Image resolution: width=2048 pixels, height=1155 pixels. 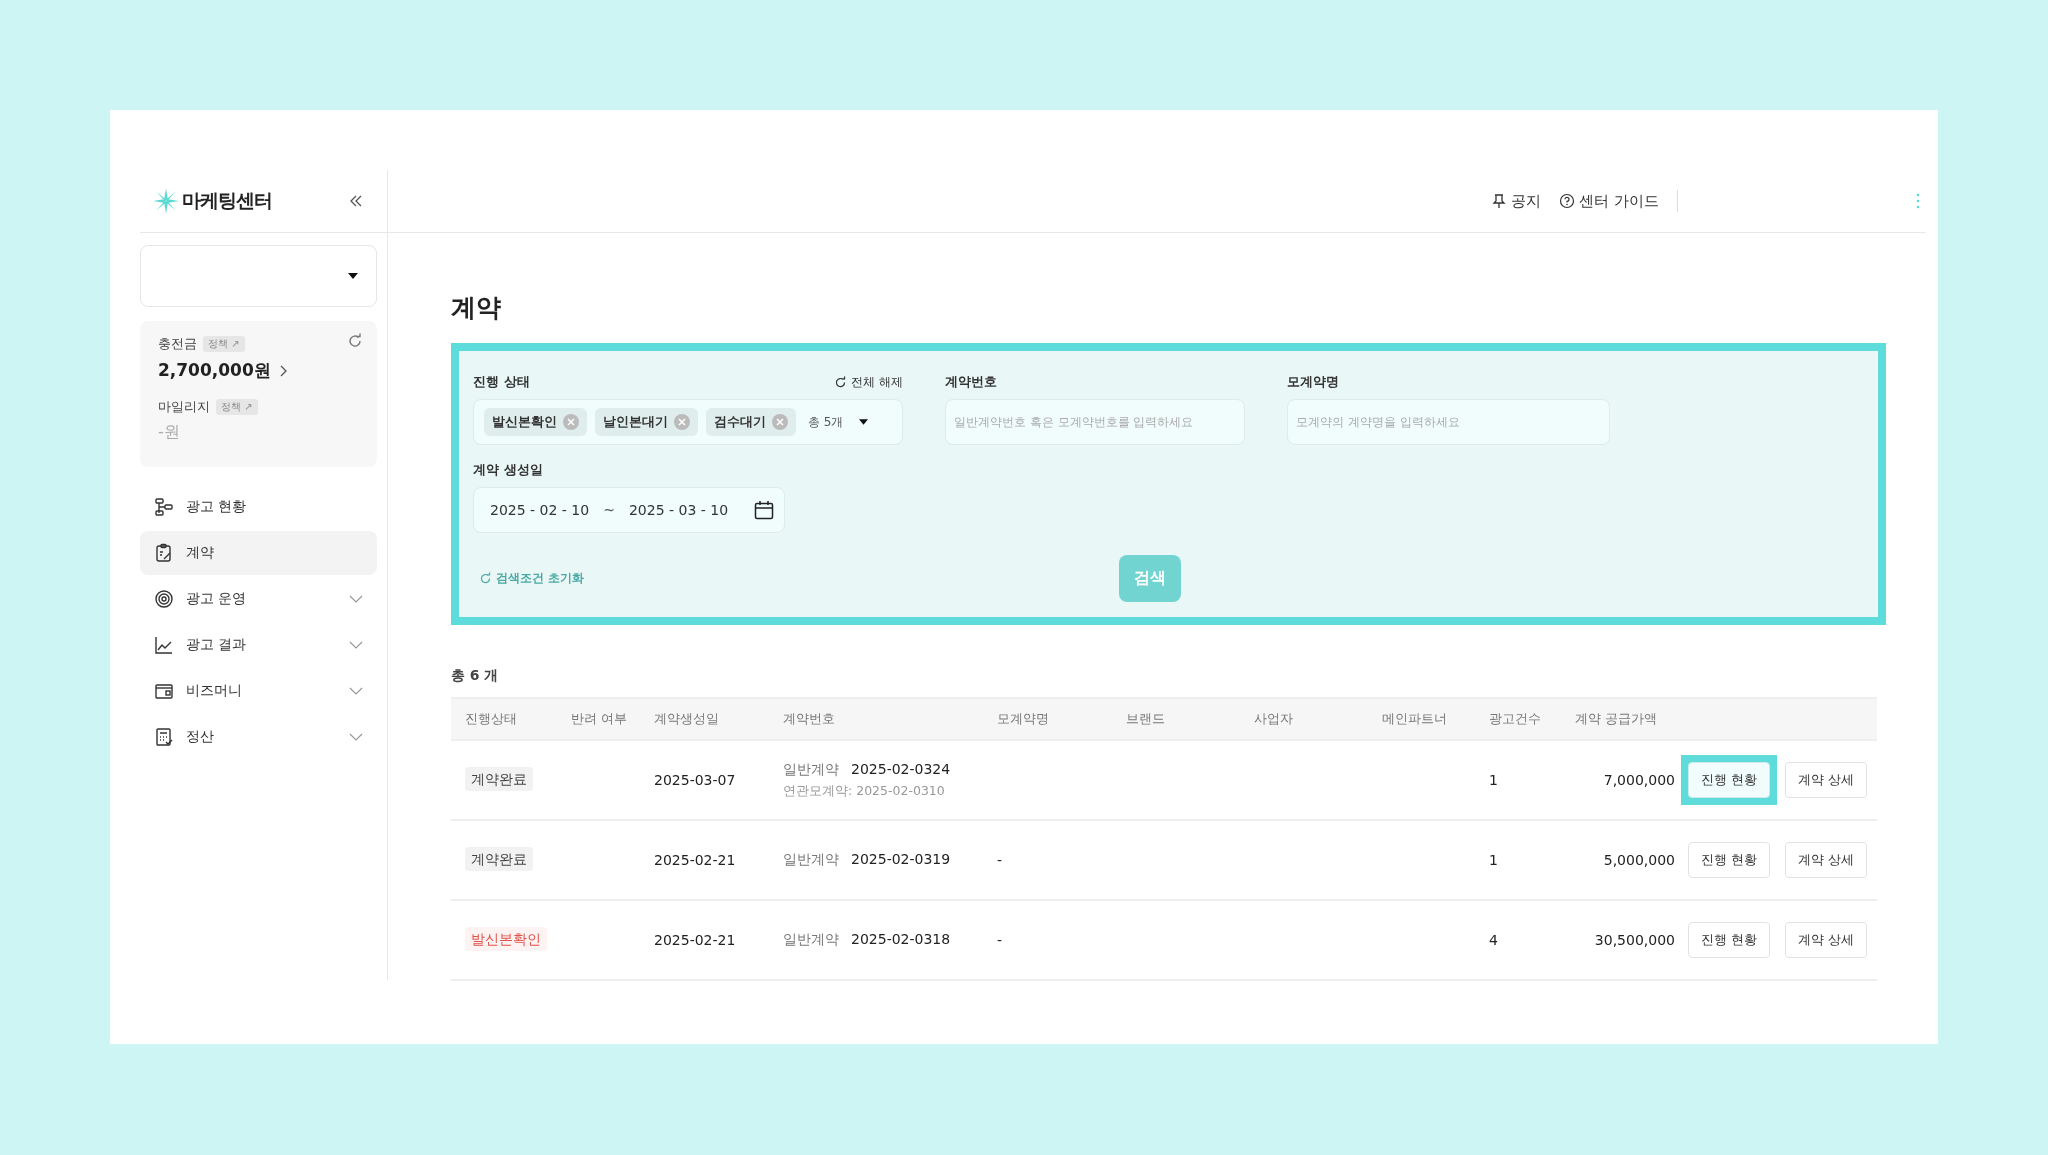 What do you see at coordinates (629, 510) in the screenshot?
I see `date-range-field: 2025 - 02 - 10 ~ 2025 - 03 - 10` at bounding box center [629, 510].